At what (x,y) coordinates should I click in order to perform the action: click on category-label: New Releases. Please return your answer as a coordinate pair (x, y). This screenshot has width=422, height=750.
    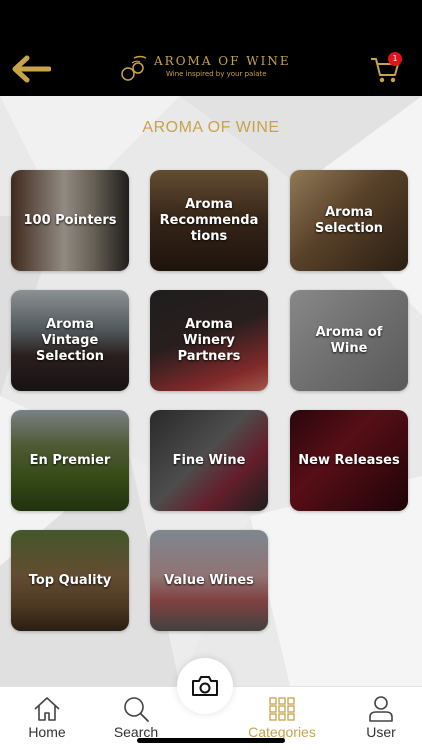
    Looking at the image, I should click on (349, 460).